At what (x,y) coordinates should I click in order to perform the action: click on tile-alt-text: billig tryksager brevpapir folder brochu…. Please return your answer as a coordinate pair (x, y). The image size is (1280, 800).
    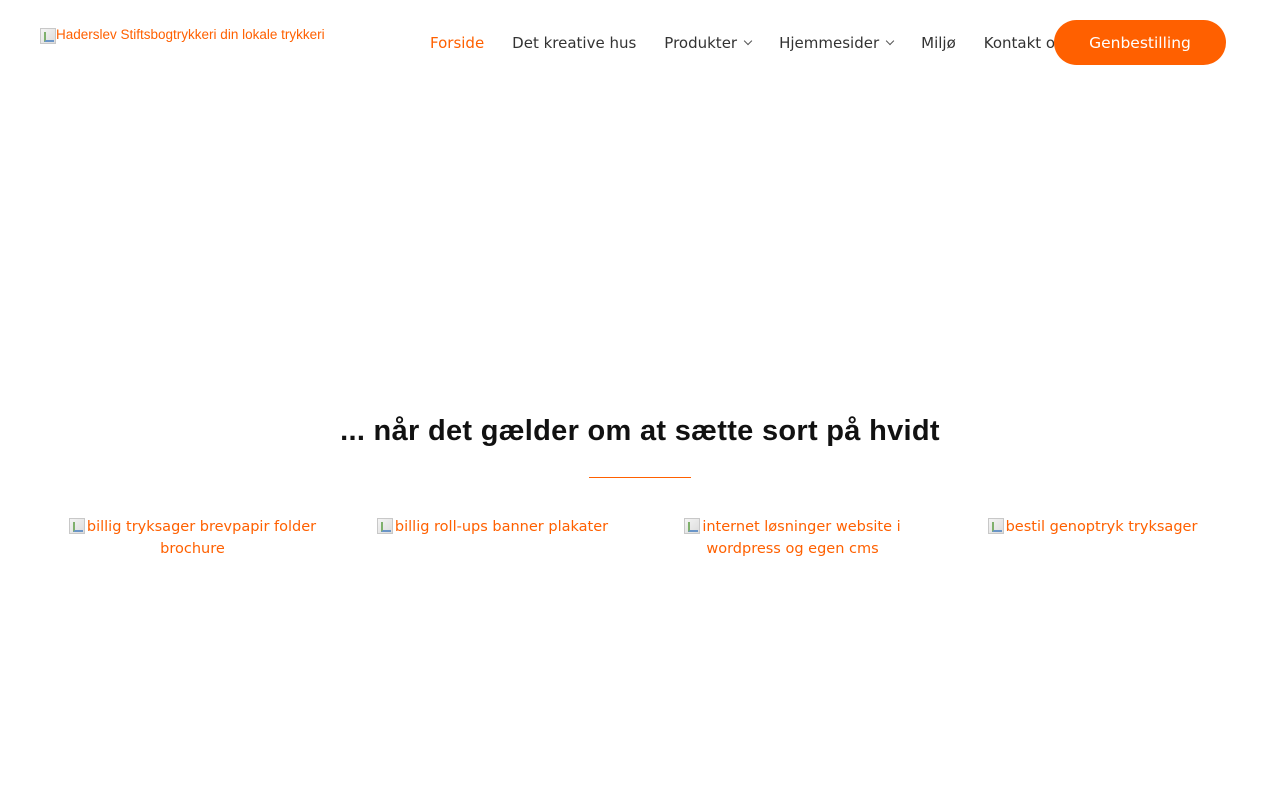
    Looking at the image, I should click on (201, 538).